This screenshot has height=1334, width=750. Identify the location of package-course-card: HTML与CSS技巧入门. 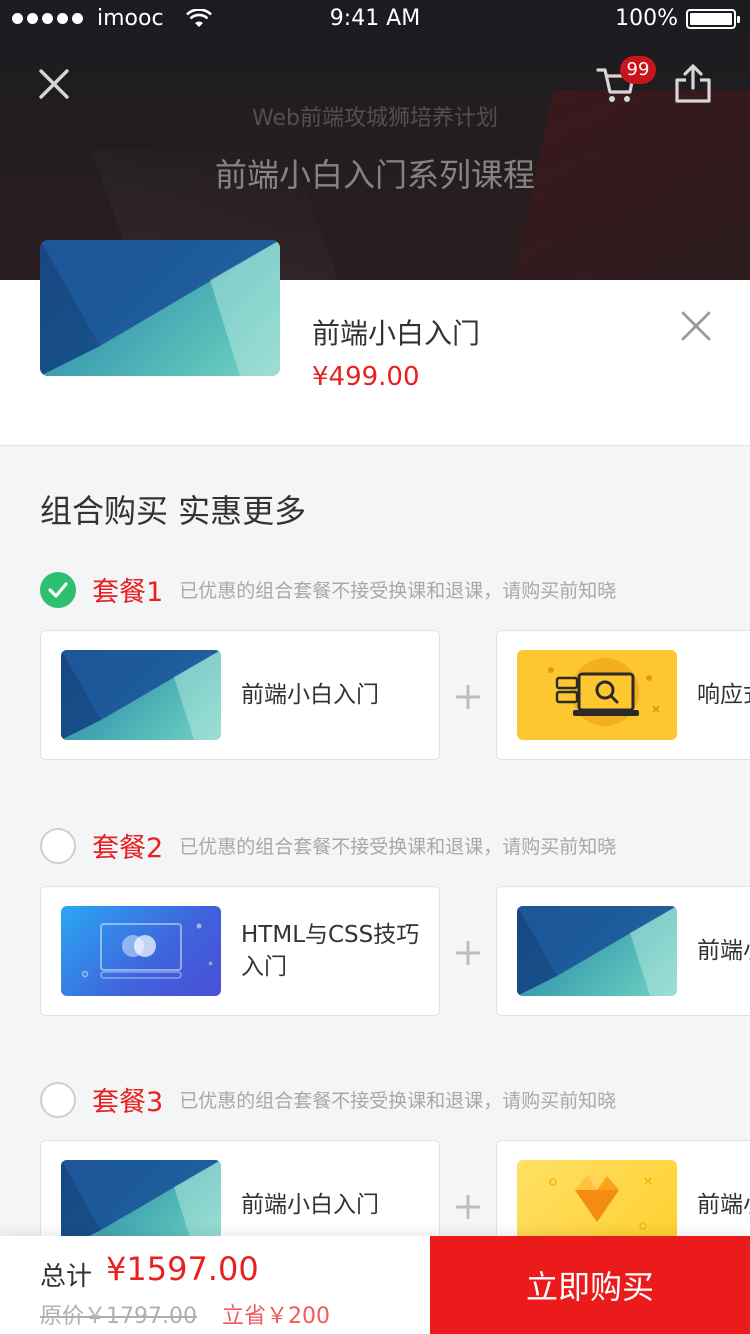
(240, 951).